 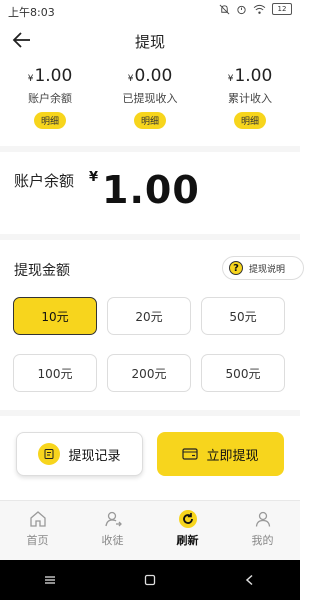 What do you see at coordinates (94, 456) in the screenshot?
I see `withdraw-record-label: 提现记录` at bounding box center [94, 456].